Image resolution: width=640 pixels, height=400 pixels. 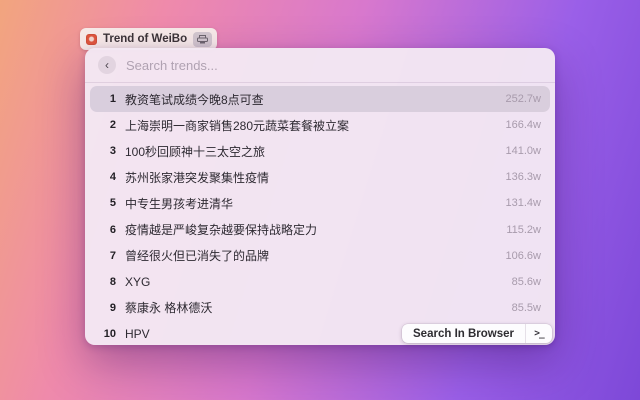 I want to click on search-in-browser-button: Search In Browser >_, so click(x=477, y=333).